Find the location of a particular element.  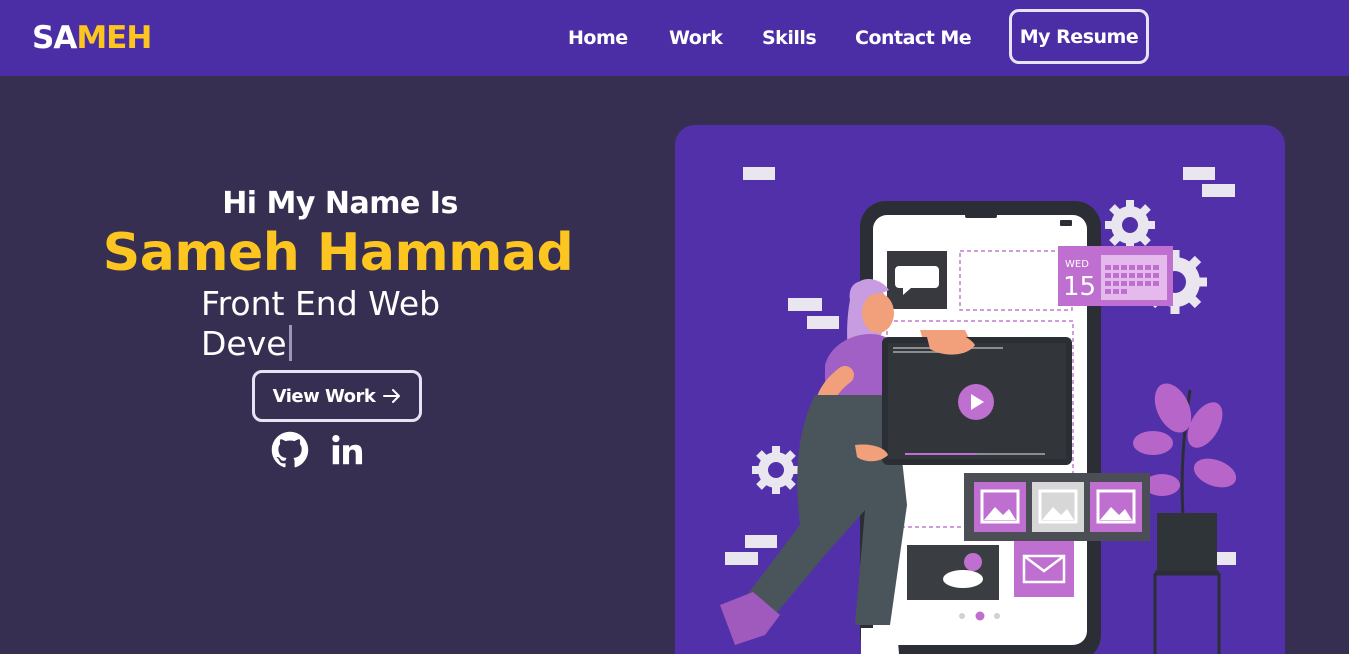

my-resume-button: My Resume is located at coordinates (1079, 36).